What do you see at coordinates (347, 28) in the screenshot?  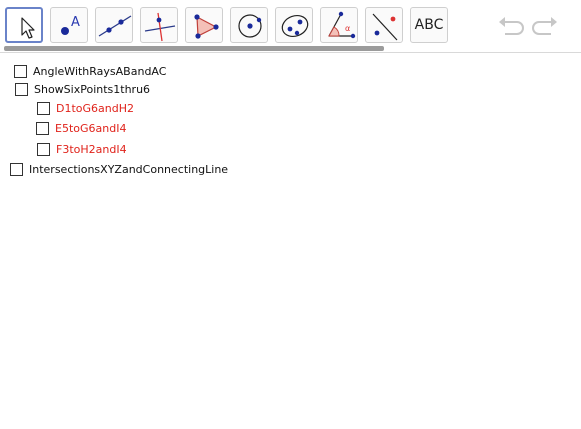 I see `angle-label-glyph: α` at bounding box center [347, 28].